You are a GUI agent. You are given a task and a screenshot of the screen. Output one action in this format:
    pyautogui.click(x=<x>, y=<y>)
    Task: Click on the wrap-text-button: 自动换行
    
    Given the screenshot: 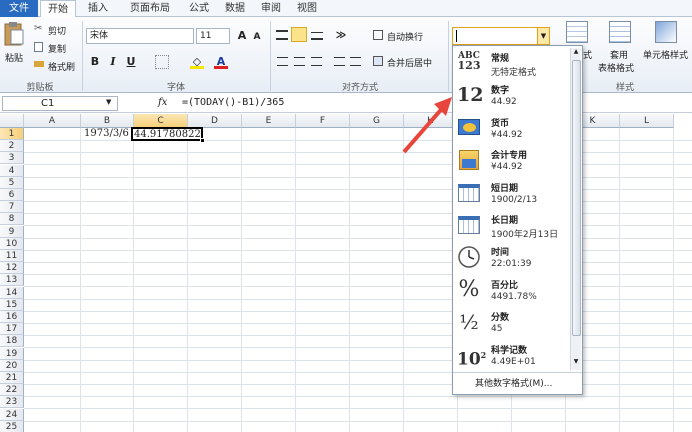 What is the action you would take?
    pyautogui.click(x=408, y=36)
    